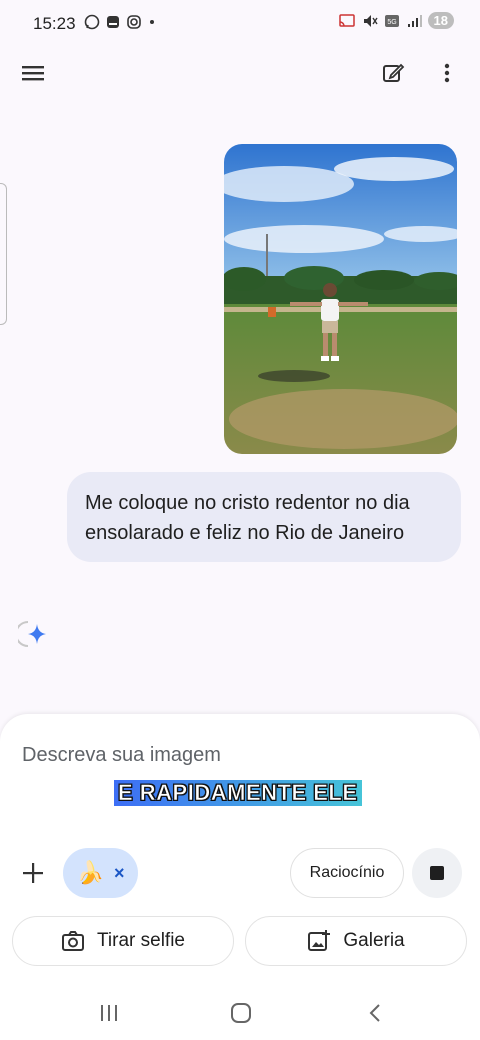  I want to click on stop-button, so click(437, 873).